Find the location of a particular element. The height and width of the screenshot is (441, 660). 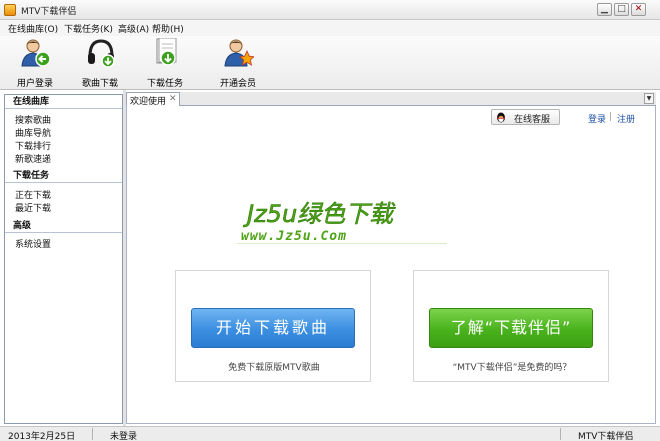

status-date: 2013年2月25日 is located at coordinates (42, 436).